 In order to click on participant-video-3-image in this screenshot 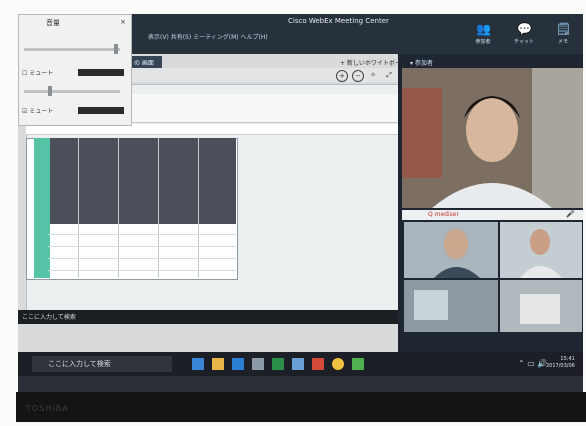, I will do `click(451, 306)`.